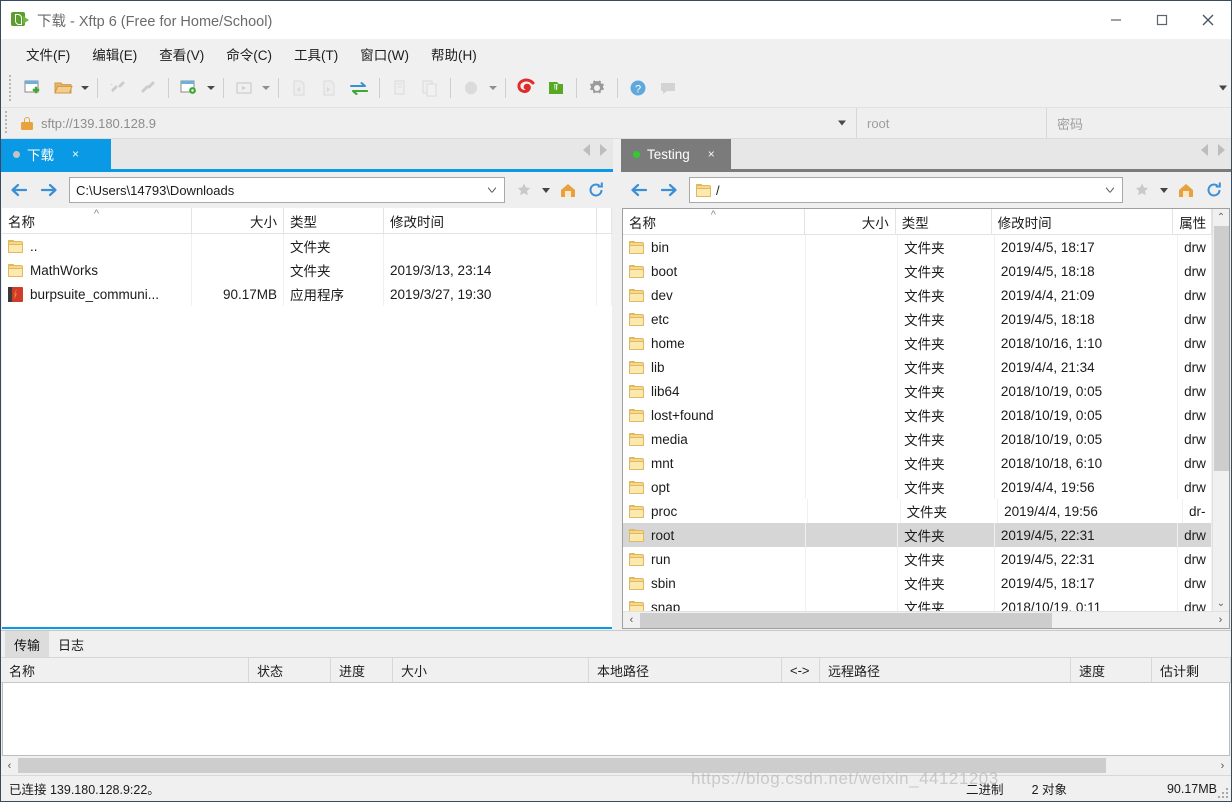 The width and height of the screenshot is (1232, 802). I want to click on local-bookmark-icon, so click(524, 190).